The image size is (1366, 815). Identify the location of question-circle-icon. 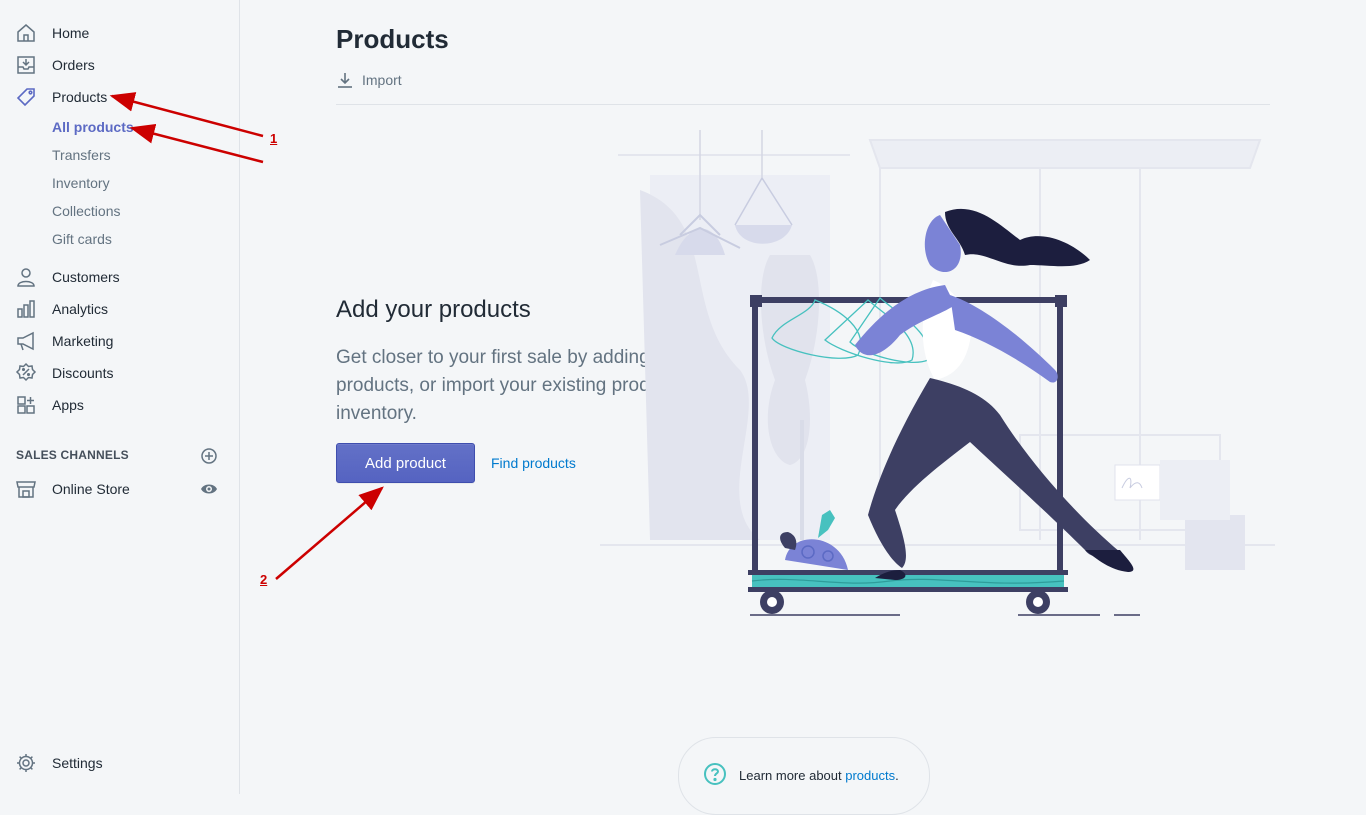
(715, 774).